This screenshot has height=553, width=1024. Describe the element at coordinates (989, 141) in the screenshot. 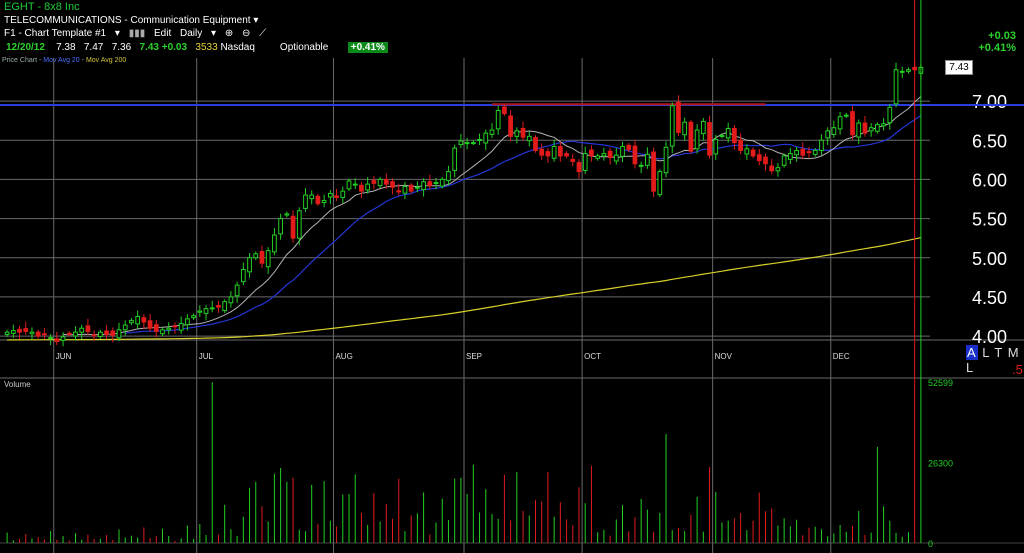

I see `y-tick-label: 6.50` at that location.